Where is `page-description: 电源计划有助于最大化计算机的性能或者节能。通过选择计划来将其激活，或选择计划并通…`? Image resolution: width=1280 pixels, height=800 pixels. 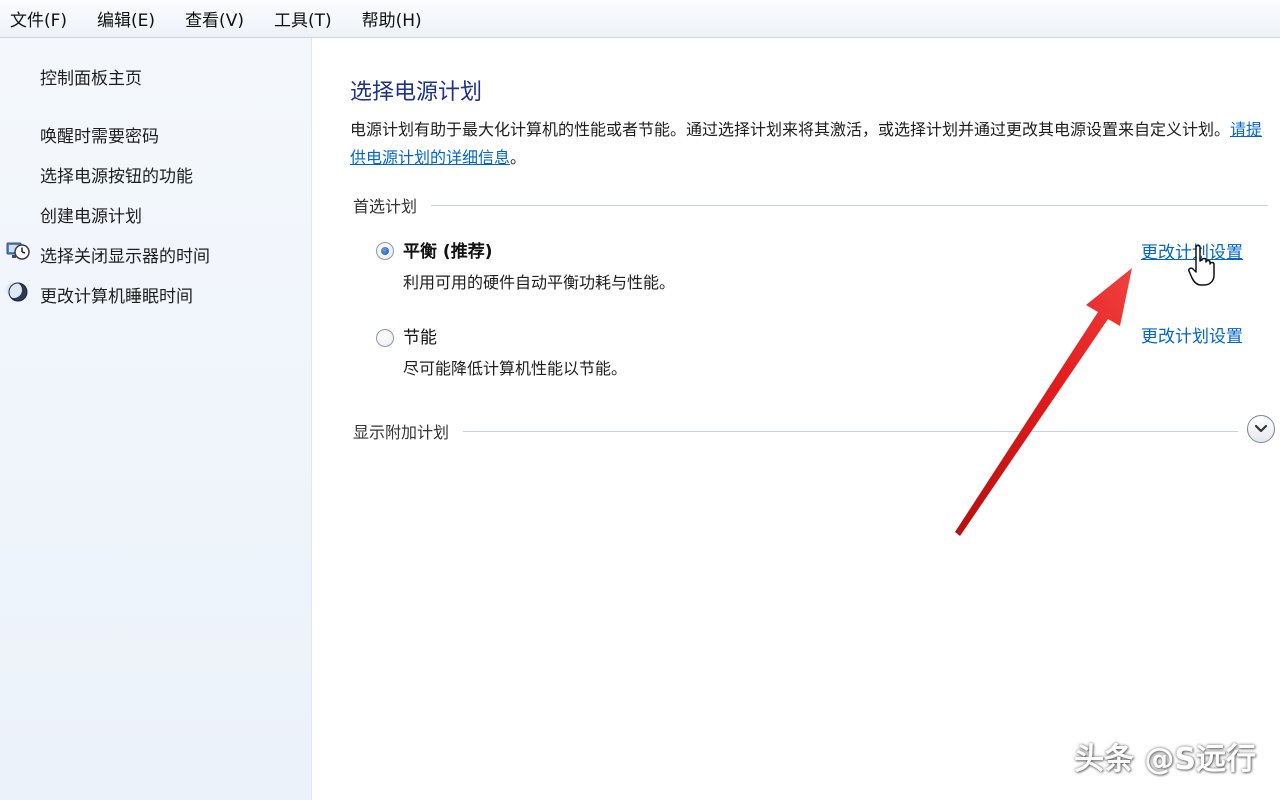
page-description: 电源计划有助于最大化计算机的性能或者节能。通过选择计划来将其激活，或选择计划并通… is located at coordinates (812, 144).